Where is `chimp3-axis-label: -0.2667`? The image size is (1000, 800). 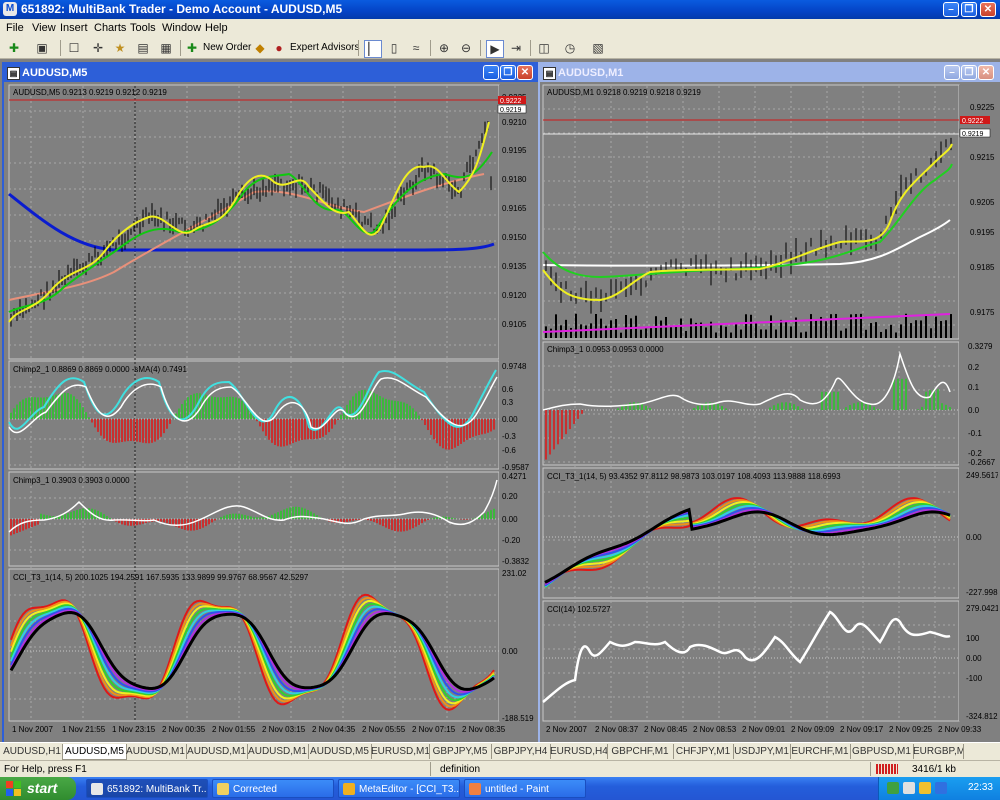
chimp3-axis-label: -0.2667 is located at coordinates (982, 462).